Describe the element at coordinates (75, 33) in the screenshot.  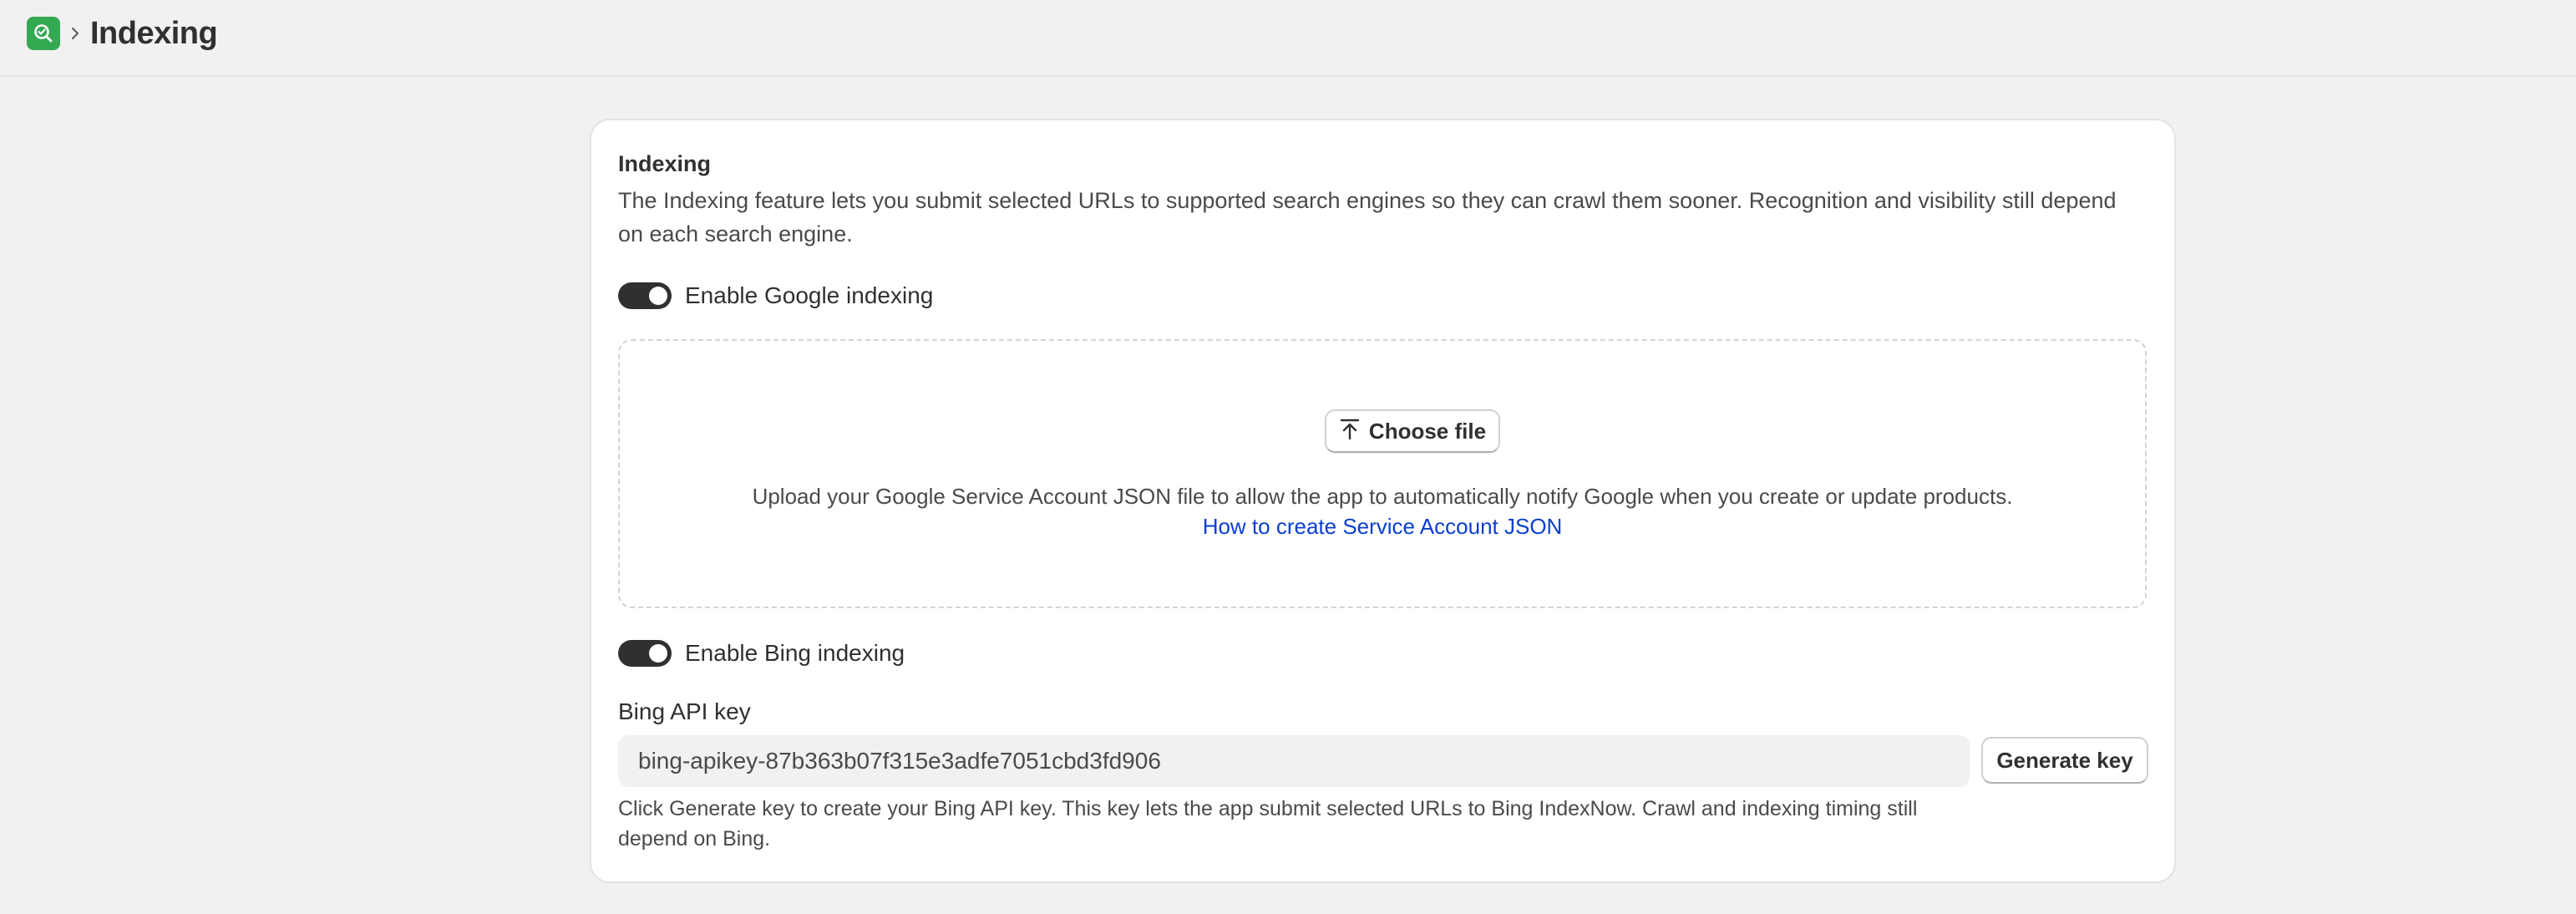
I see `chevron-right-icon` at that location.